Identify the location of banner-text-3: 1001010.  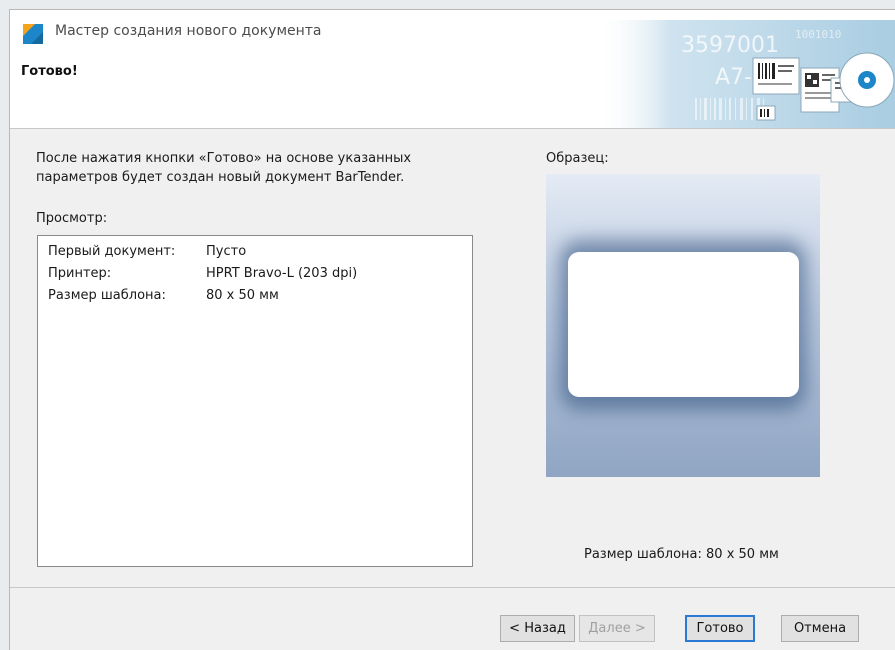
(818, 34).